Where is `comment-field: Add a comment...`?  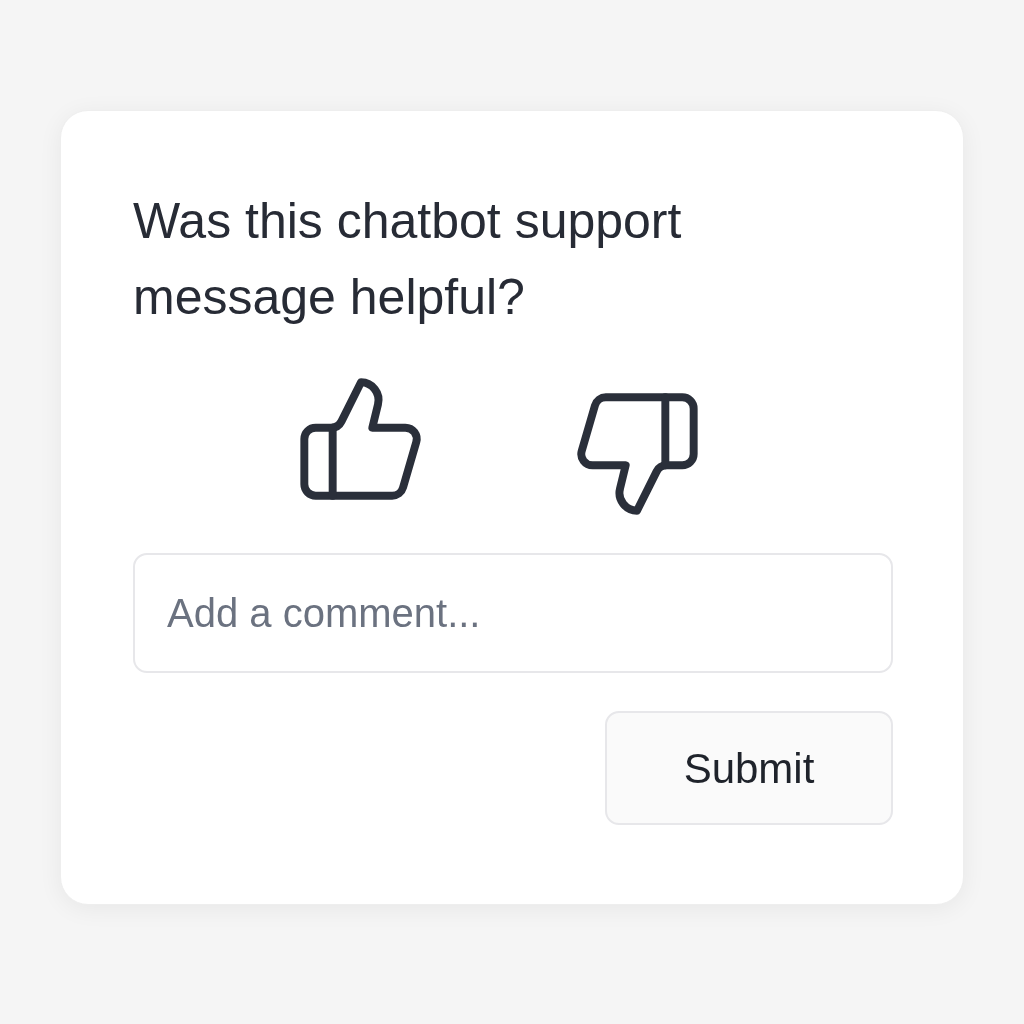
comment-field: Add a comment... is located at coordinates (513, 613).